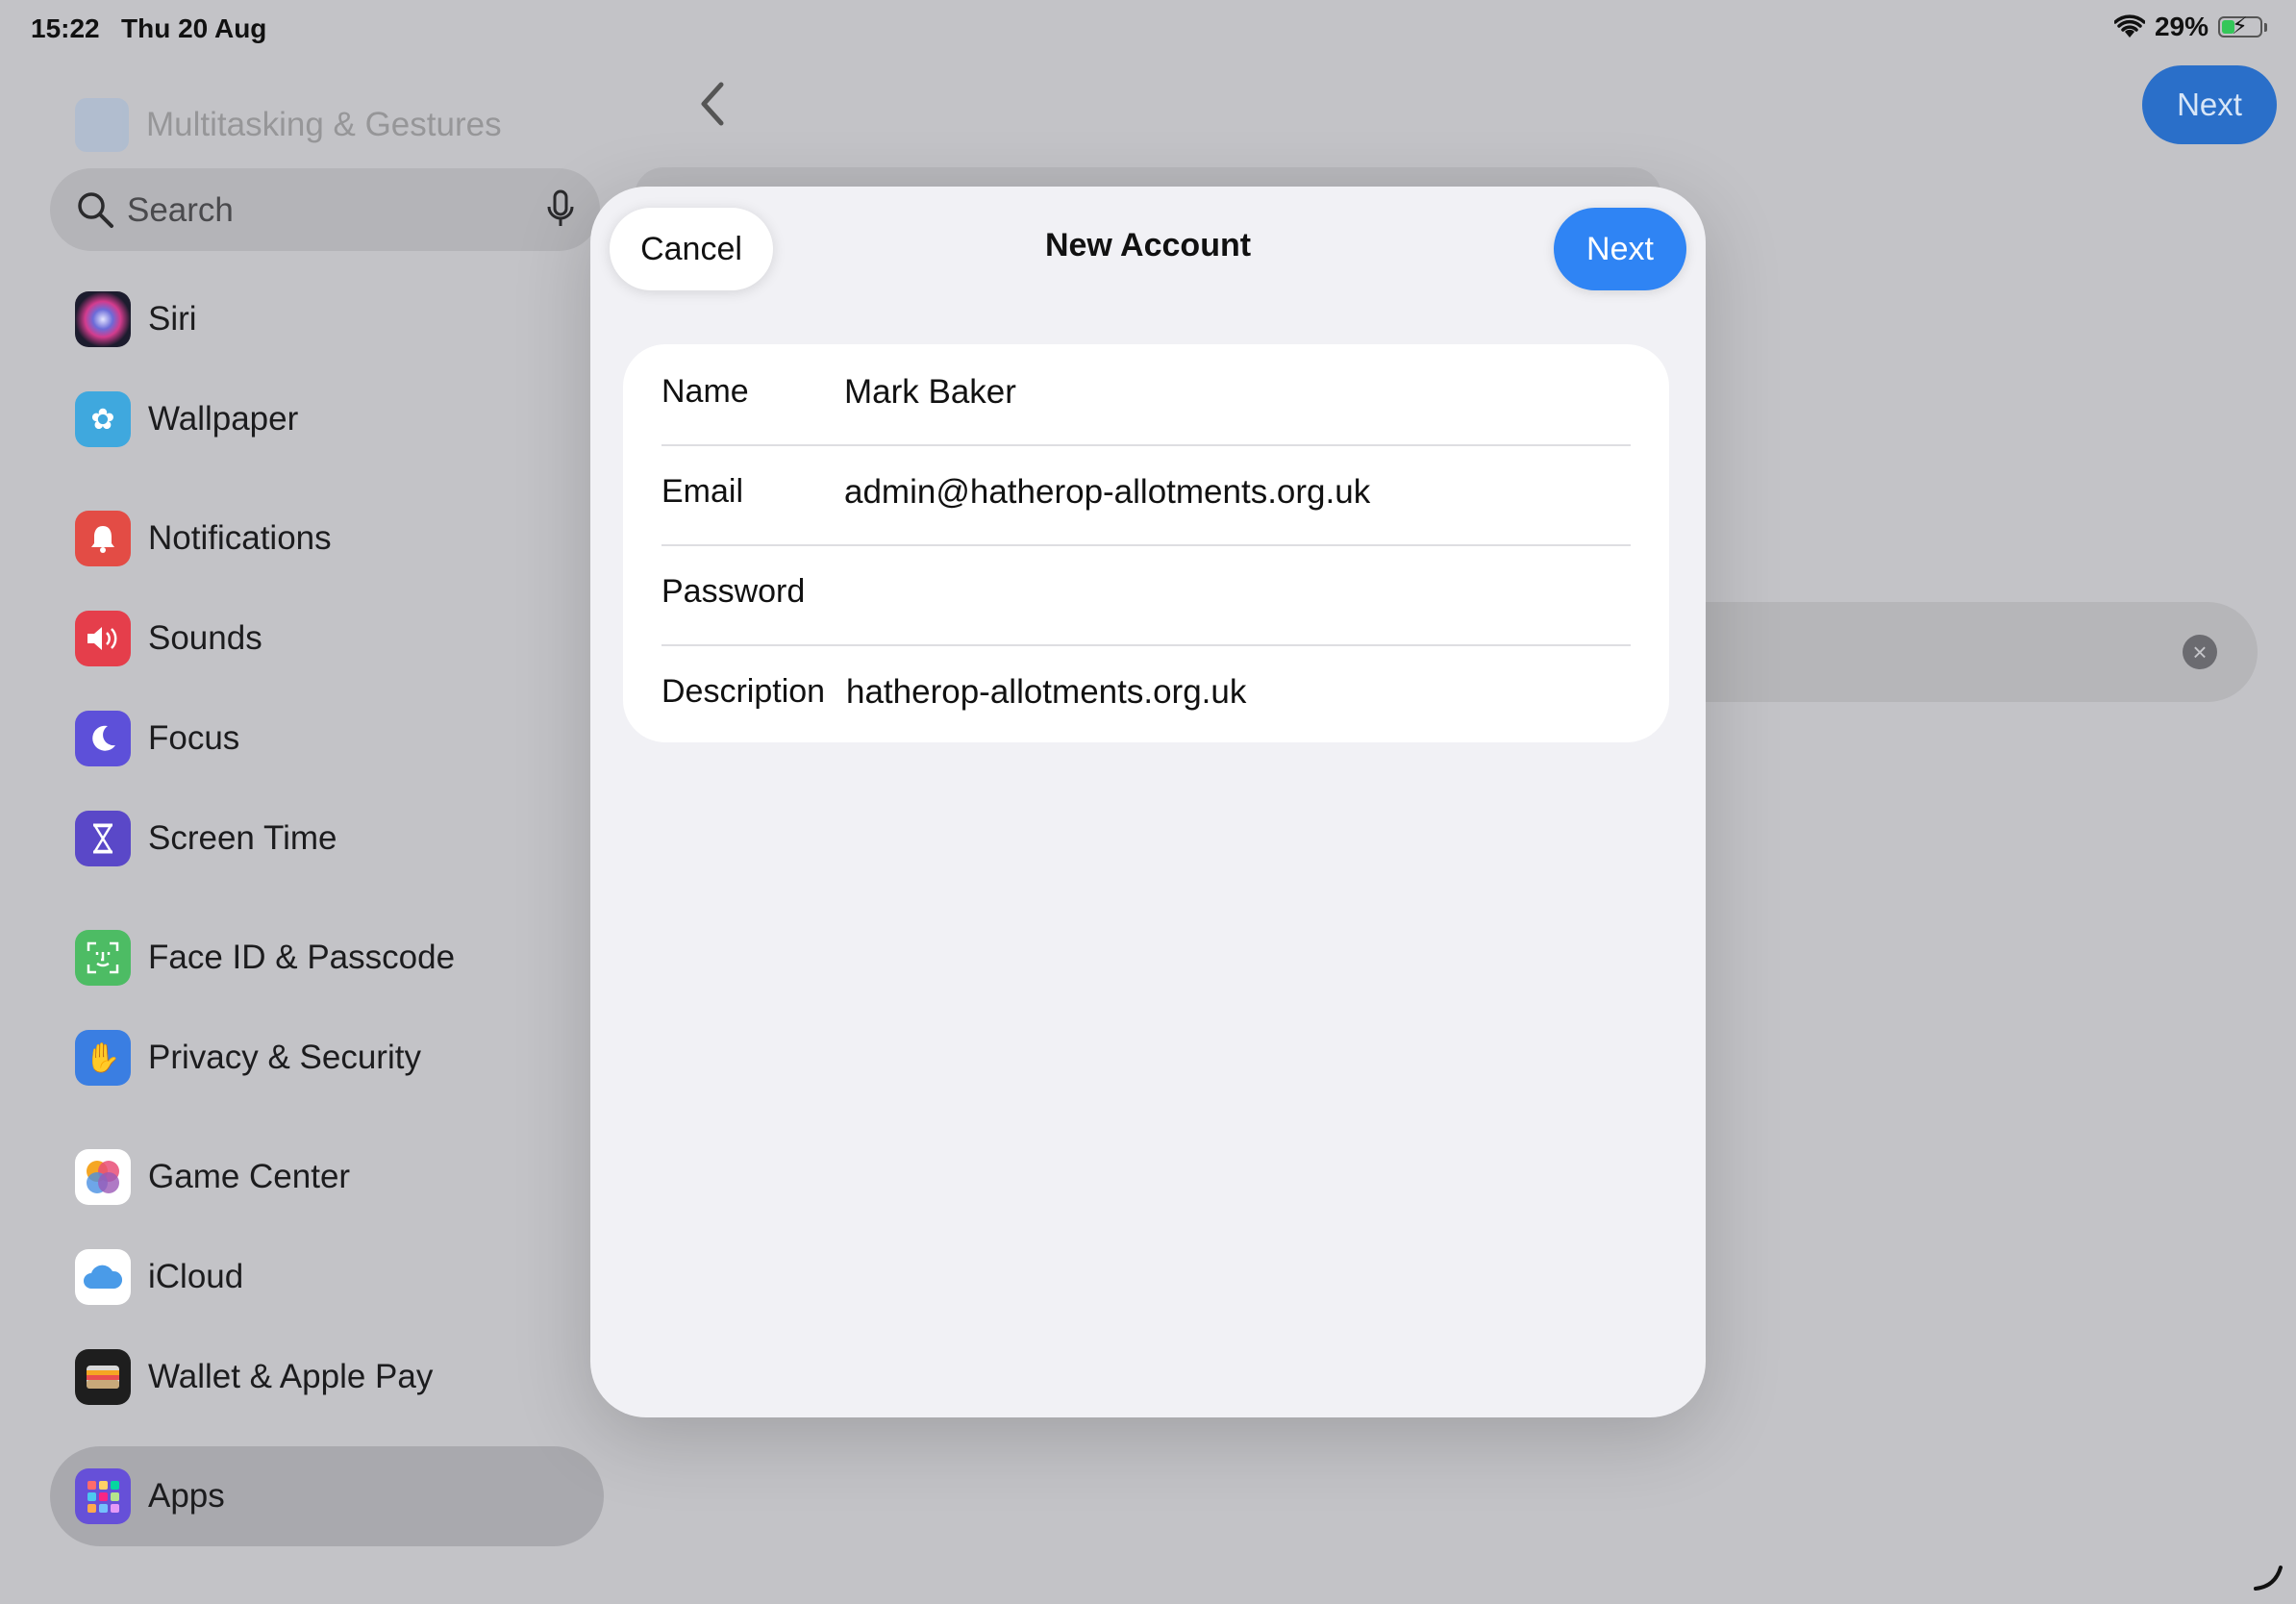 This screenshot has width=2296, height=1604. Describe the element at coordinates (240, 538) in the screenshot. I see `sidebar-item-label: Notifications` at that location.